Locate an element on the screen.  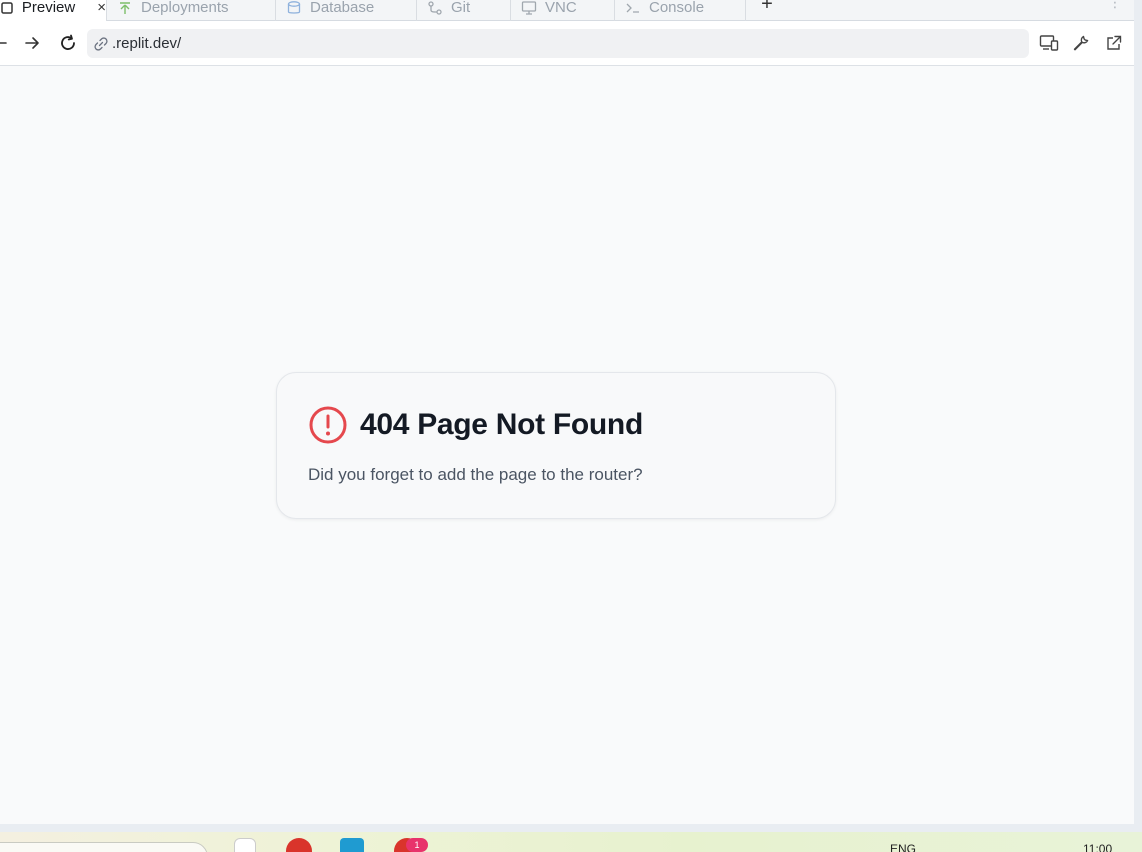
wrench-icon is located at coordinates (1081, 43).